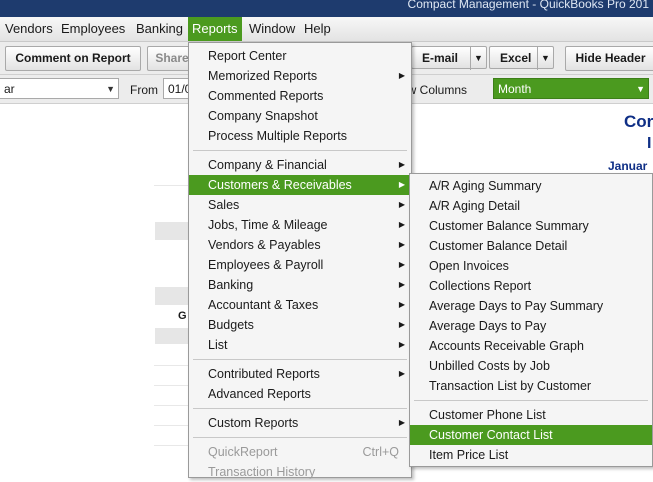  Describe the element at coordinates (531, 286) in the screenshot. I see `submenu-item-collections-report: Collections Report` at that location.